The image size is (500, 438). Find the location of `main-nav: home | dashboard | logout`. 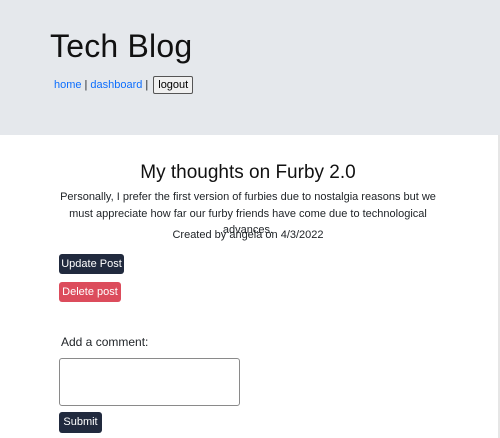

main-nav: home | dashboard | logout is located at coordinates (124, 85).